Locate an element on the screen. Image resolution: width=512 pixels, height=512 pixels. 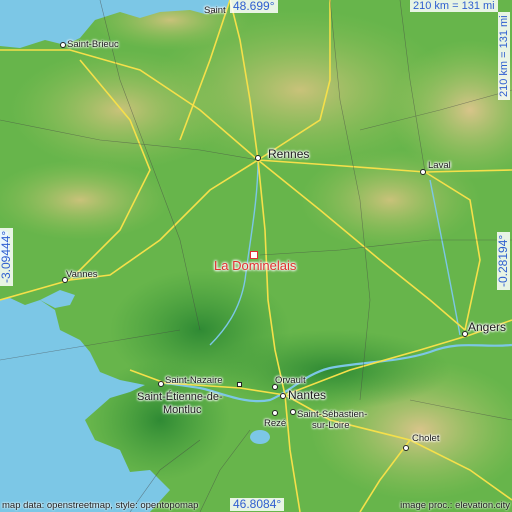
city-label-vannes: Vannes is located at coordinates (82, 274).